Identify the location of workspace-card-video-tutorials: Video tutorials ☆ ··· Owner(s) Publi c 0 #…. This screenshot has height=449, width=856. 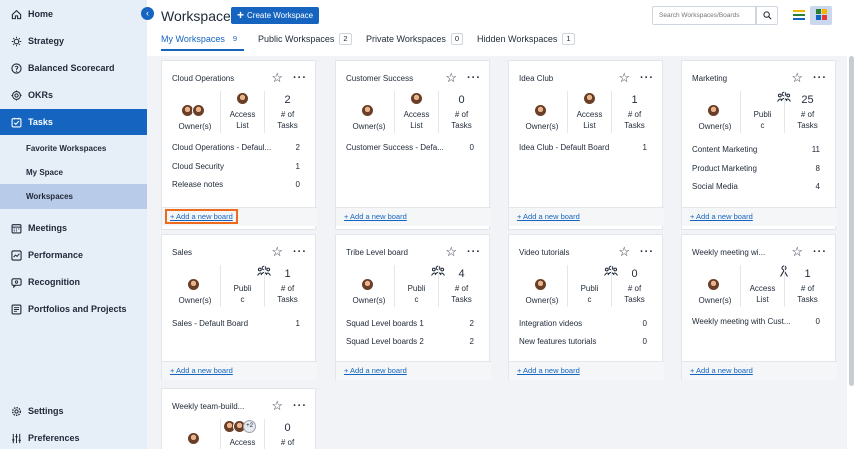
(586, 307).